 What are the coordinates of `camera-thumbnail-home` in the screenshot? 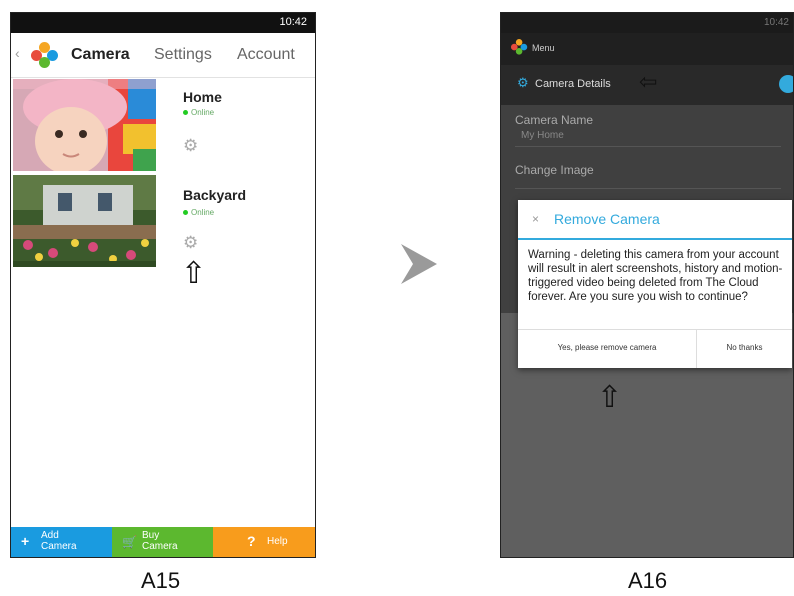 It's located at (84, 125).